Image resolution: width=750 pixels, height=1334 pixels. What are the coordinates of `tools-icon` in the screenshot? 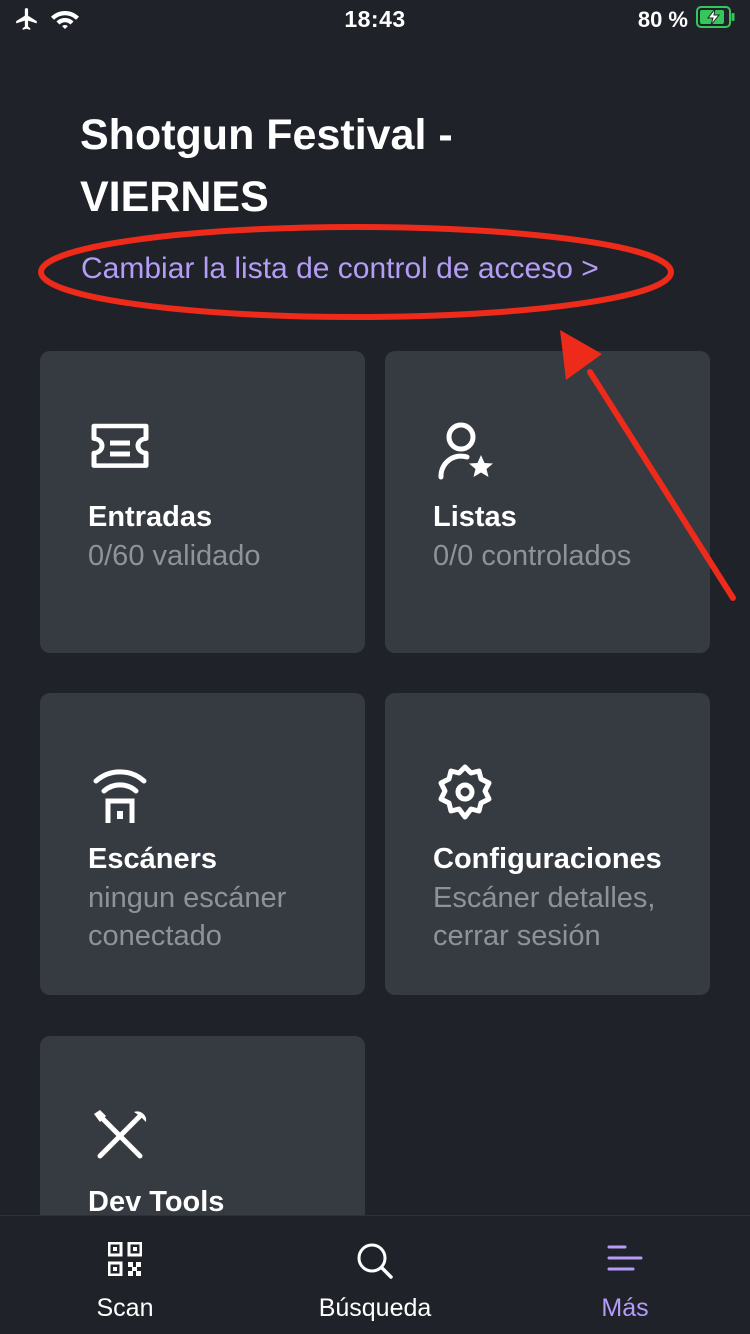 It's located at (120, 1136).